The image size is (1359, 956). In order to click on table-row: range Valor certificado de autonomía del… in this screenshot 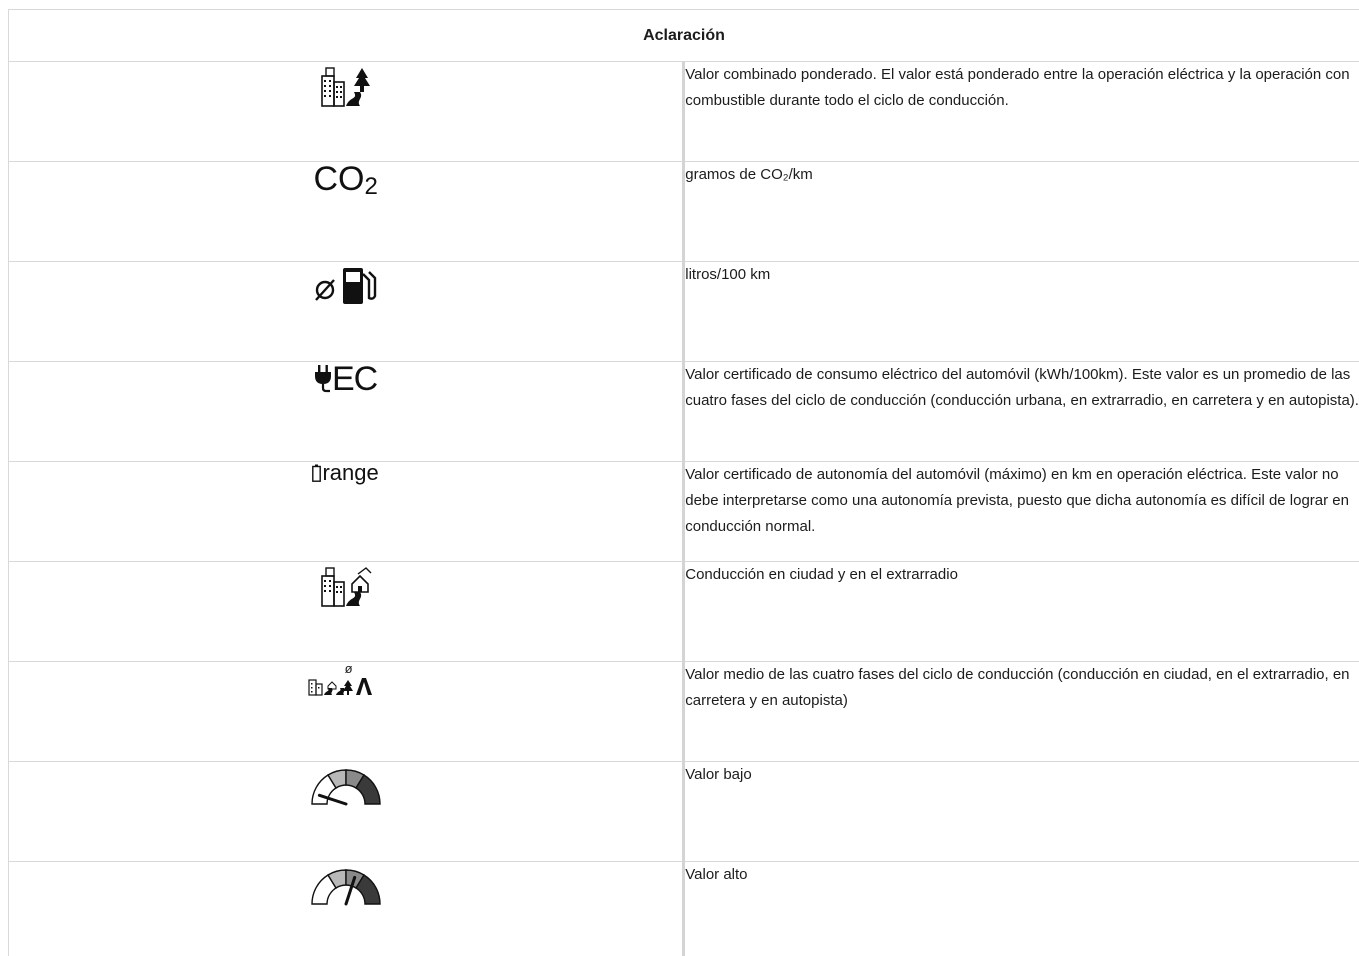, I will do `click(683, 511)`.